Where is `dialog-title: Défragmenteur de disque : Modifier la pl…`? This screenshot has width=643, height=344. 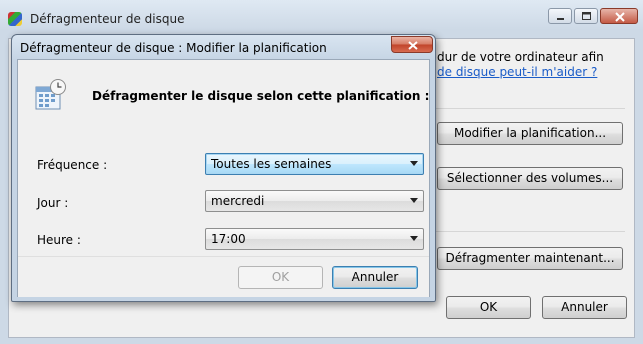 dialog-title: Défragmenteur de disque : Modifier la pl… is located at coordinates (173, 48).